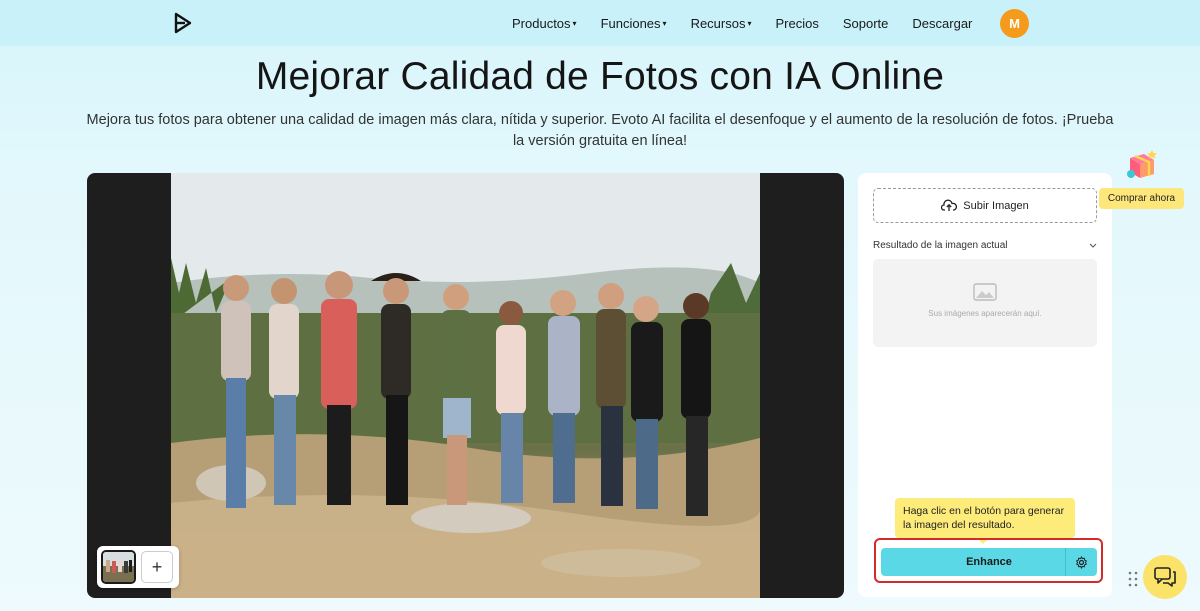  What do you see at coordinates (1141, 163) in the screenshot?
I see `gift-icon` at bounding box center [1141, 163].